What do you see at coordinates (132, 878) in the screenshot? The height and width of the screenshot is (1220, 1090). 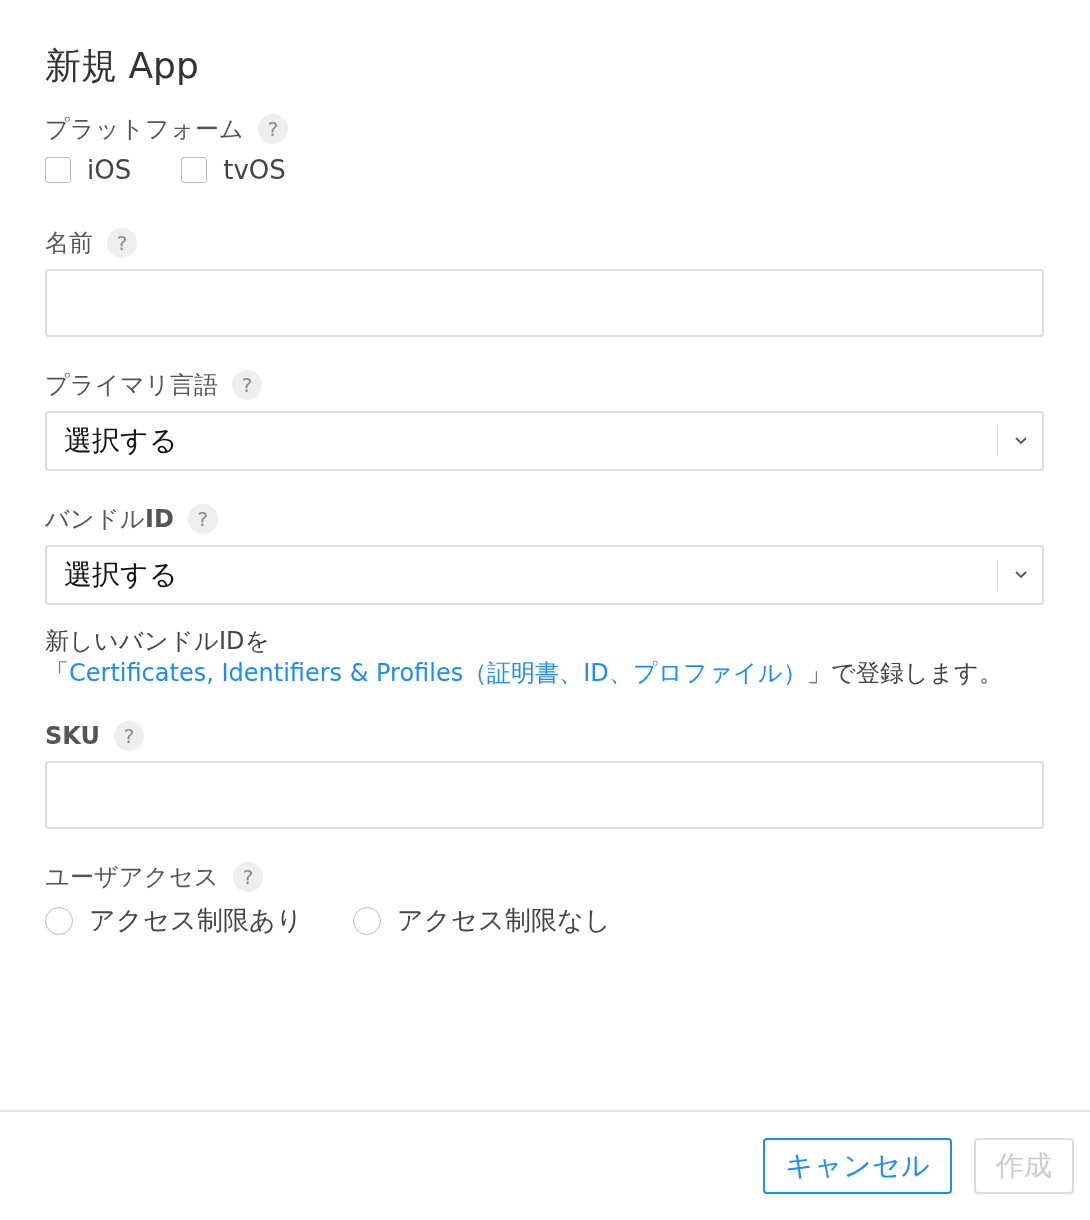 I see `field-label: ユーザアクセス` at bounding box center [132, 878].